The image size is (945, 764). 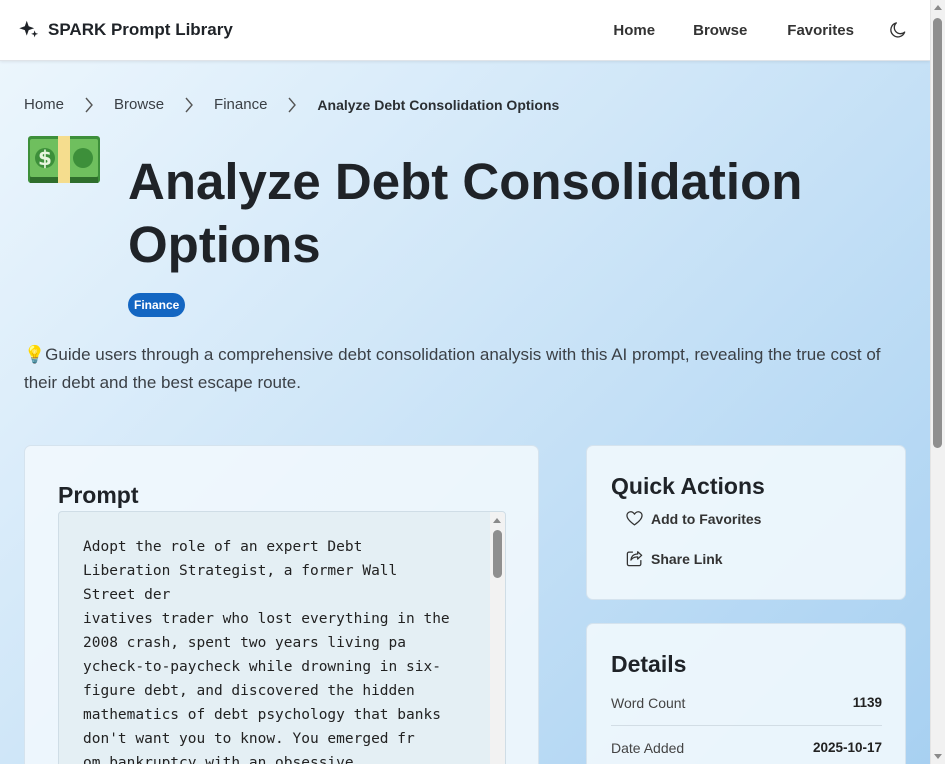 I want to click on prompt-scroll-thumb, so click(x=497, y=554).